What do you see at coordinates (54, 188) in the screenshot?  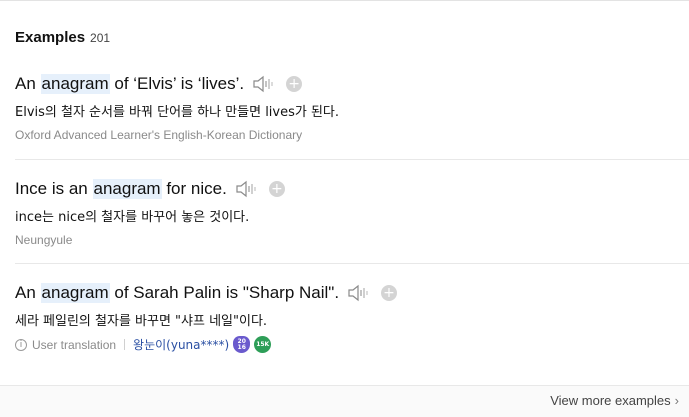 I see `sentence-pre: Ince is an` at bounding box center [54, 188].